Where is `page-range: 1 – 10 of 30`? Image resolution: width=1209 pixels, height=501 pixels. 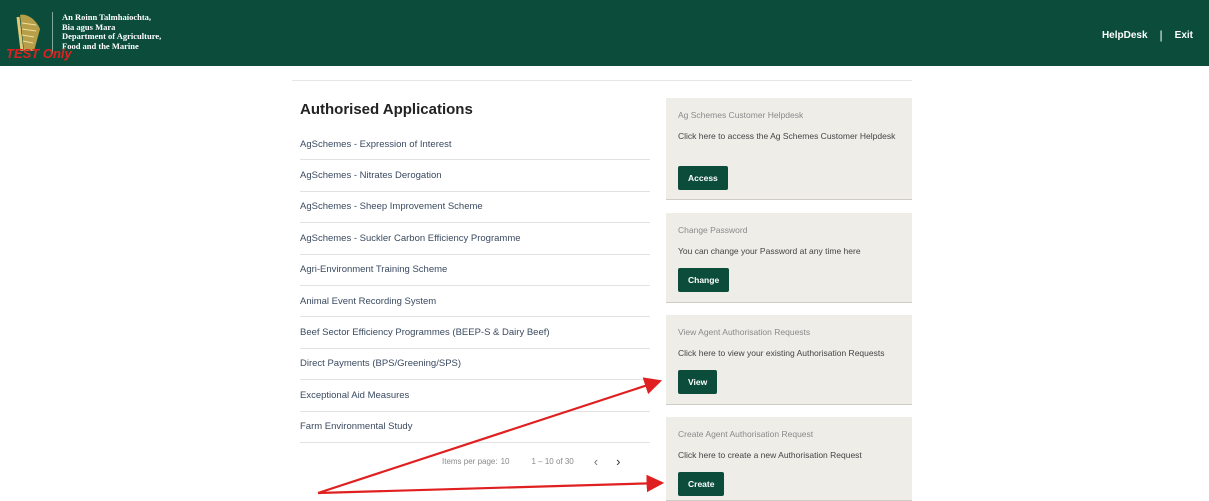
page-range: 1 – 10 of 30 is located at coordinates (552, 461).